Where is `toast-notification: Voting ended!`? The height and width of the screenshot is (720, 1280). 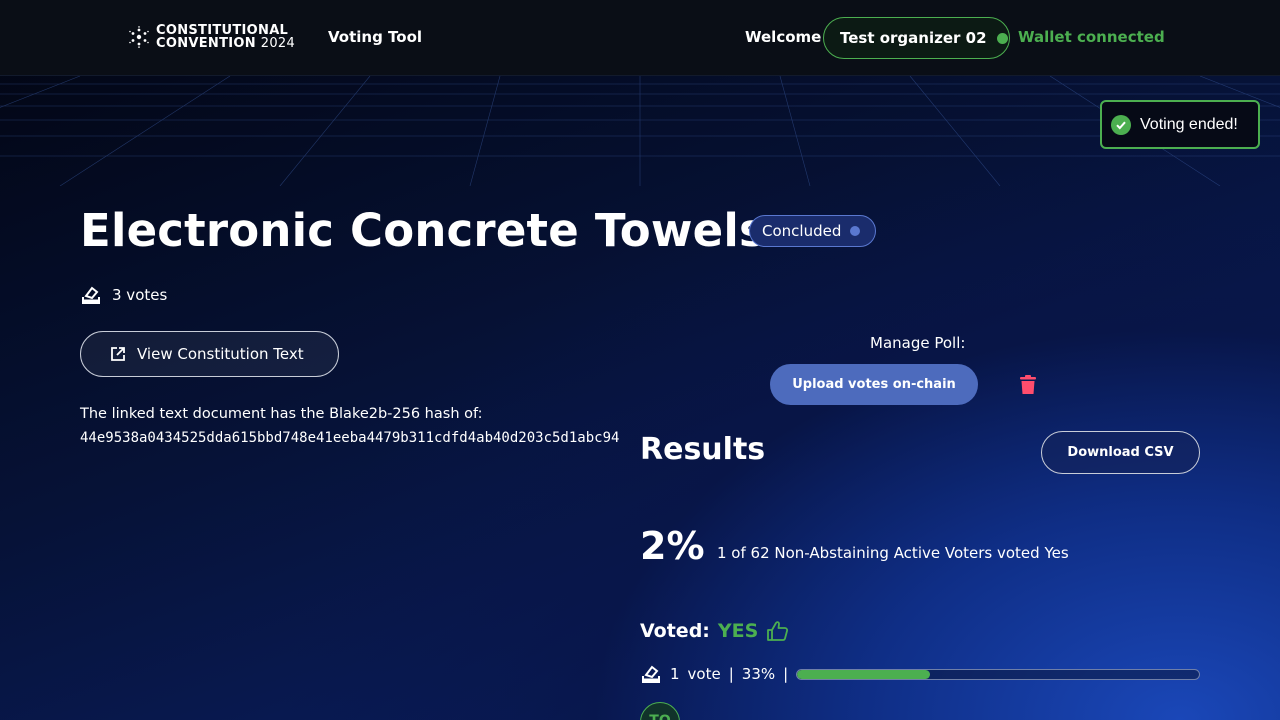
toast-notification: Voting ended! is located at coordinates (1180, 124).